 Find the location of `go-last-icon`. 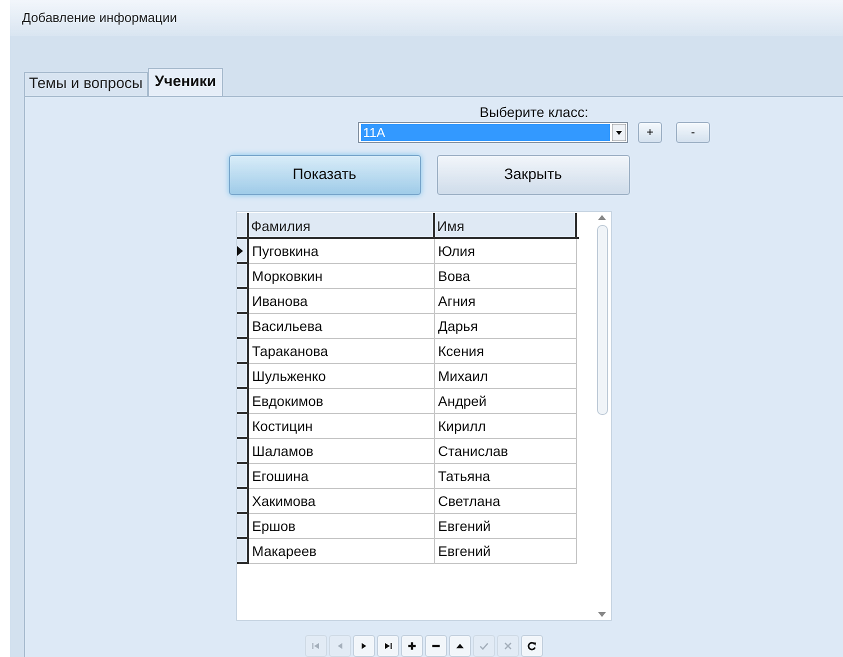

go-last-icon is located at coordinates (388, 646).